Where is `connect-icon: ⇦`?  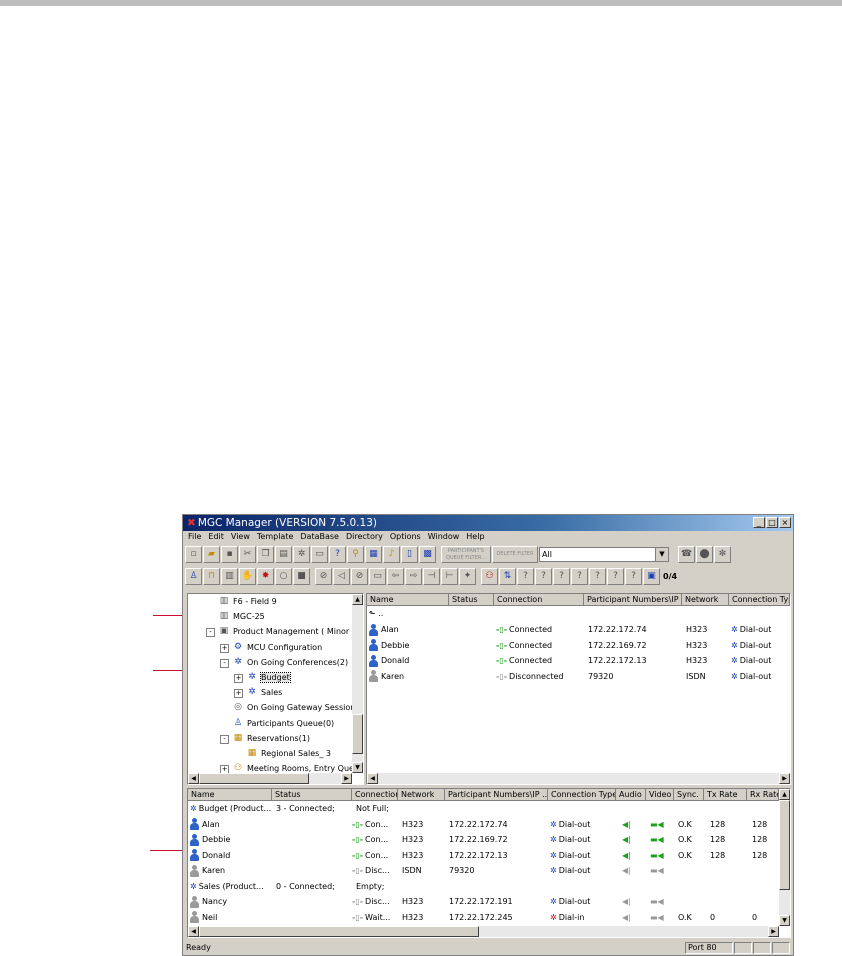
connect-icon: ⇦ is located at coordinates (395, 576).